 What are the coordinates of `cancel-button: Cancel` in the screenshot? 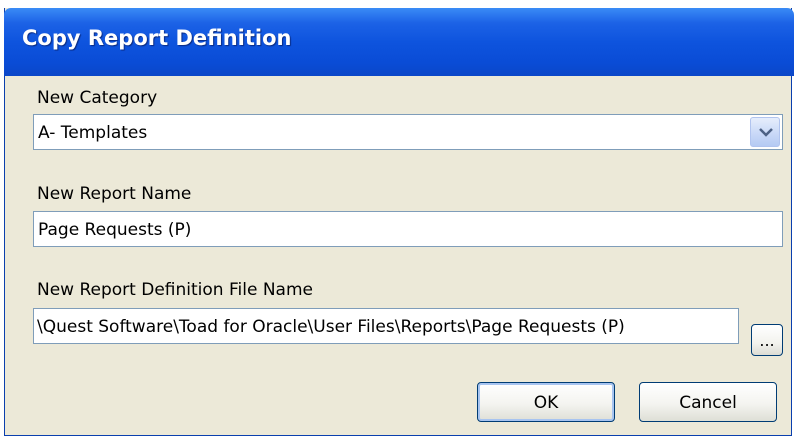 It's located at (708, 402).